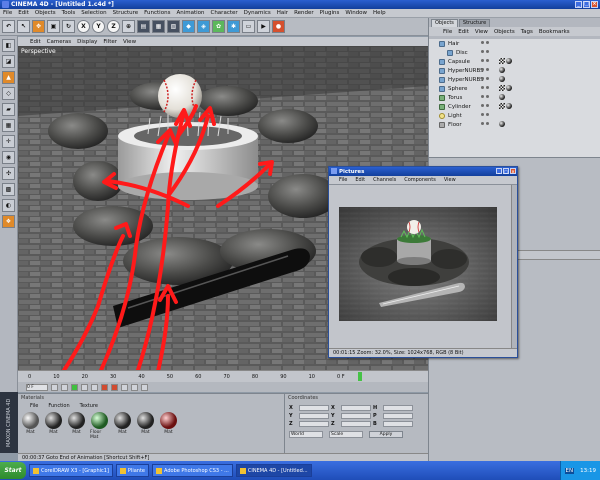 The width and height of the screenshot is (600, 480). Describe the element at coordinates (257, 13) in the screenshot. I see `menu-item-dynamics: Dynamics` at that location.